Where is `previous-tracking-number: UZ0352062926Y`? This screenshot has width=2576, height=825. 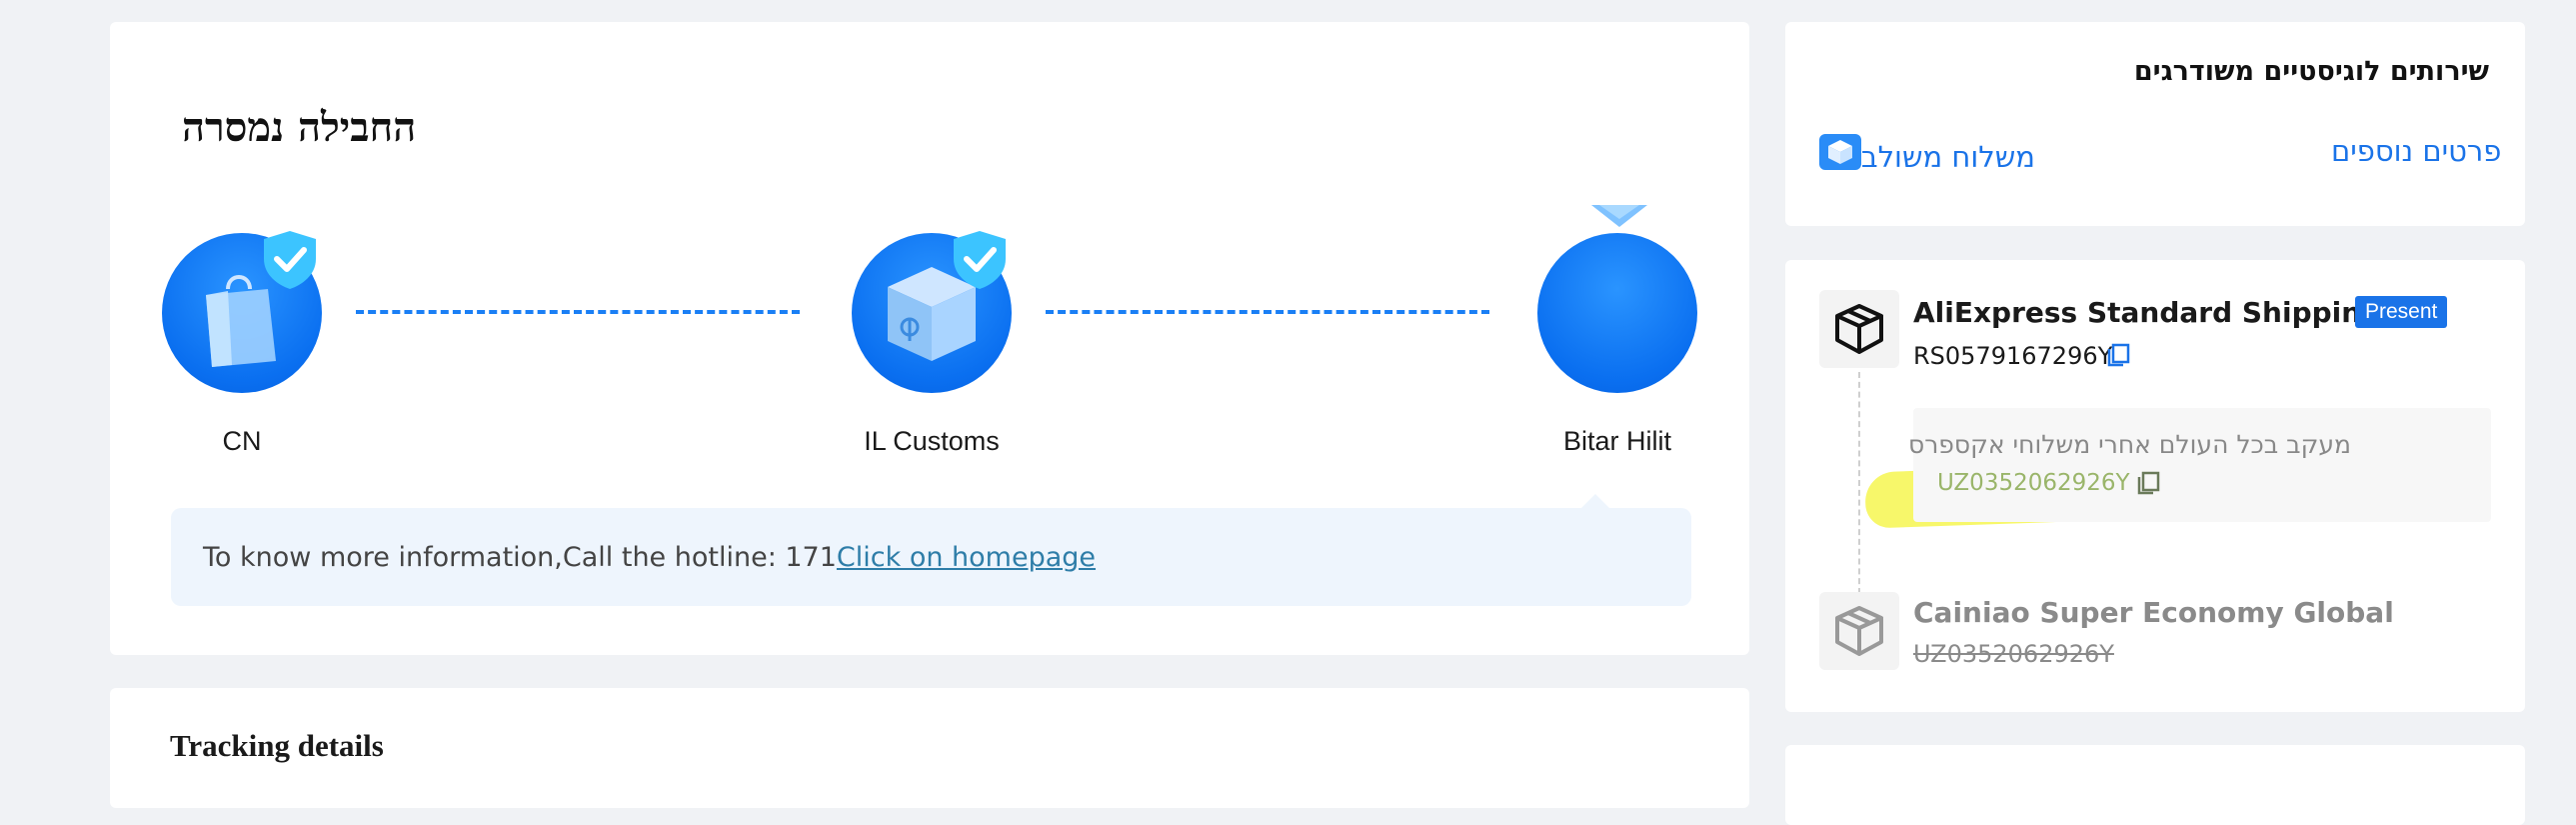 previous-tracking-number: UZ0352062926Y is located at coordinates (2013, 654).